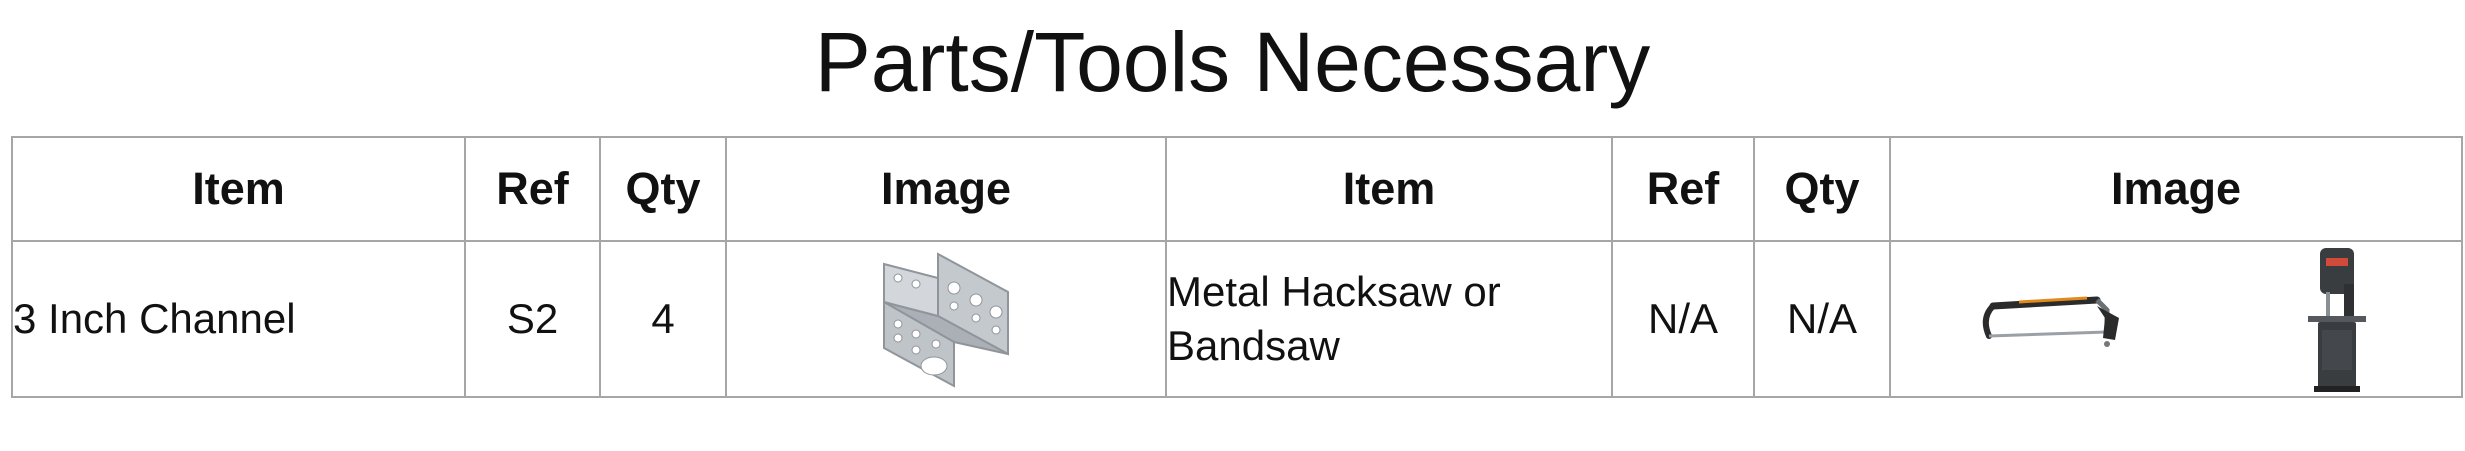 The image size is (2465, 451). What do you see at coordinates (663, 319) in the screenshot?
I see `part-qty-cell: 4` at bounding box center [663, 319].